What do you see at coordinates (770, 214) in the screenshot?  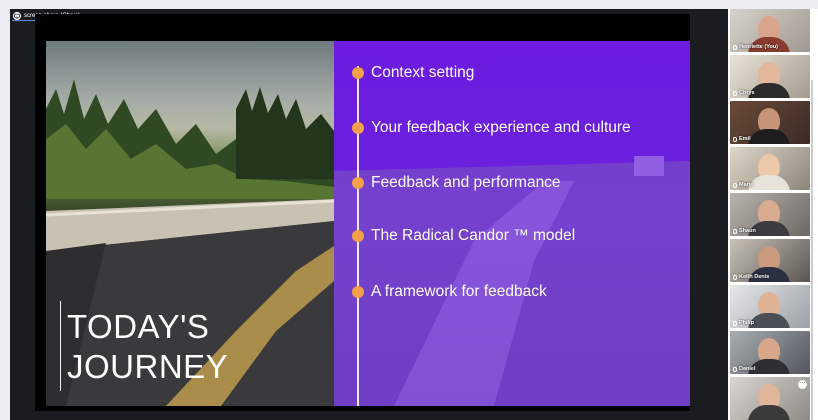 I see `participant-tile: Shaun` at bounding box center [770, 214].